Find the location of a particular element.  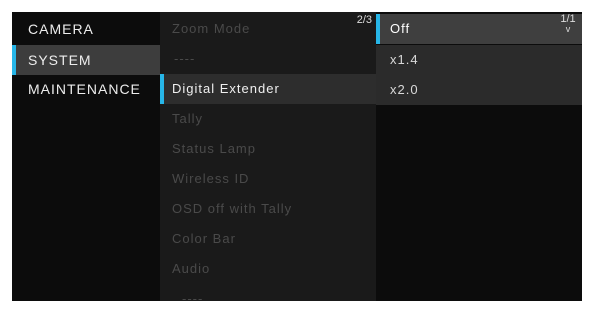

chevron-down-icon: v is located at coordinates (568, 29).